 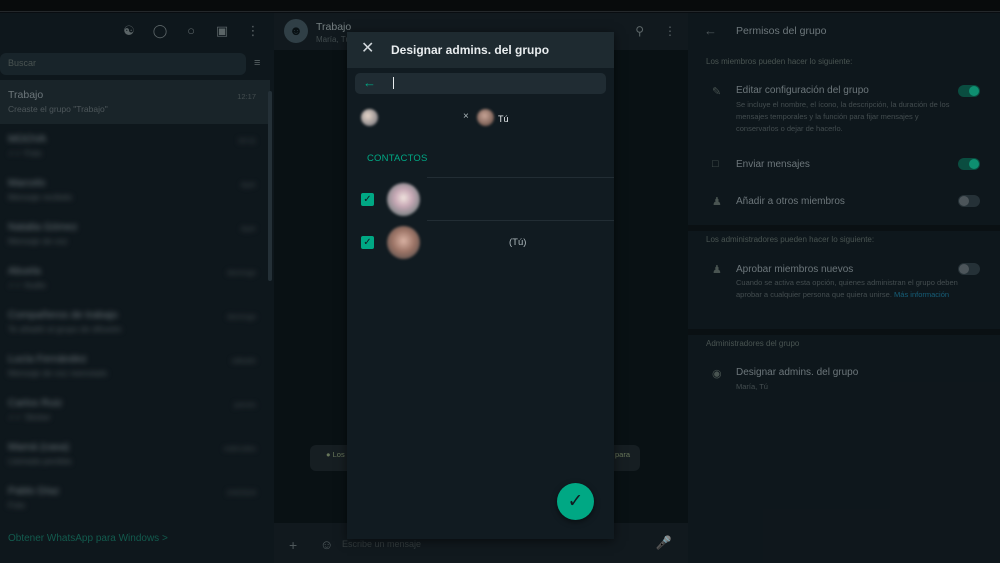 What do you see at coordinates (470, 50) in the screenshot?
I see `dialog-title: Designar admins. del grupo` at bounding box center [470, 50].